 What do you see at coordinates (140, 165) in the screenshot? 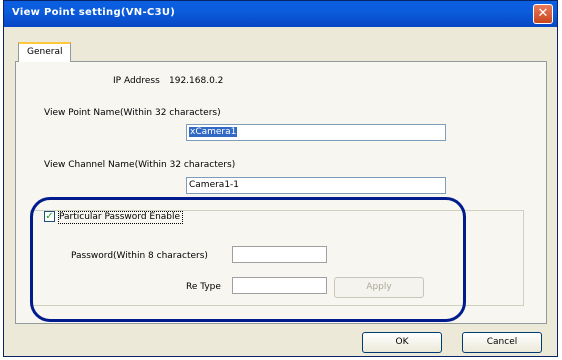
I see `view-channel-name-label: View Channel Name(Within 32 characters)` at bounding box center [140, 165].